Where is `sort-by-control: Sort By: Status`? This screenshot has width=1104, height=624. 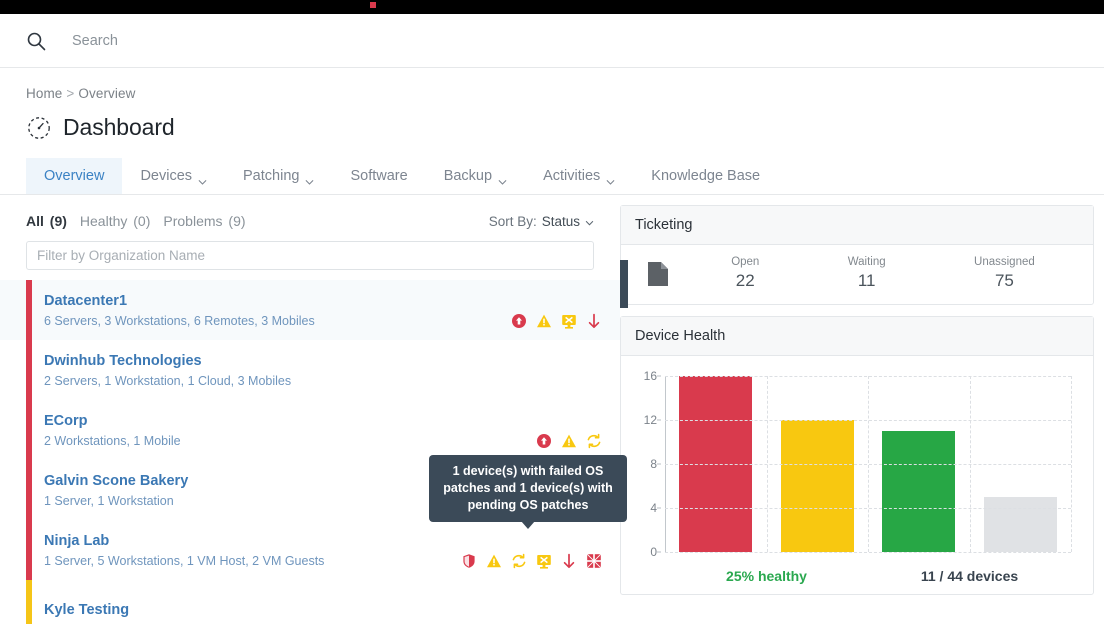
sort-by-control: Sort By: Status is located at coordinates (541, 221).